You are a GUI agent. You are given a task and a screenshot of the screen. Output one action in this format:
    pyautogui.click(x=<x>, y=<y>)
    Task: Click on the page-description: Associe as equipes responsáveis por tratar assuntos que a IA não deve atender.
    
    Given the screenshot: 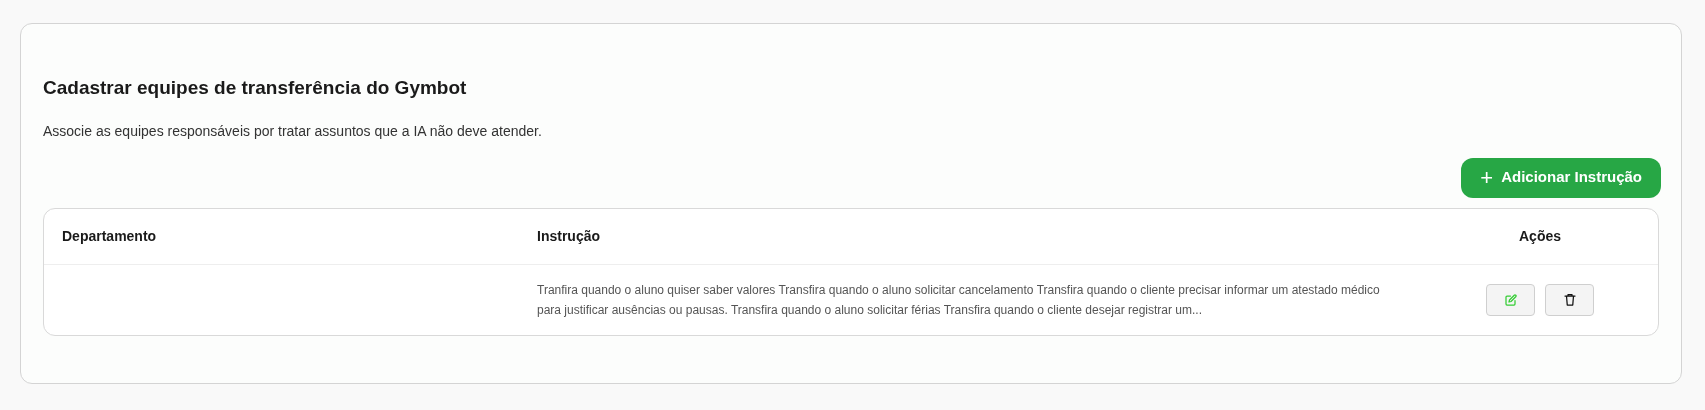 What is the action you would take?
    pyautogui.click(x=293, y=131)
    